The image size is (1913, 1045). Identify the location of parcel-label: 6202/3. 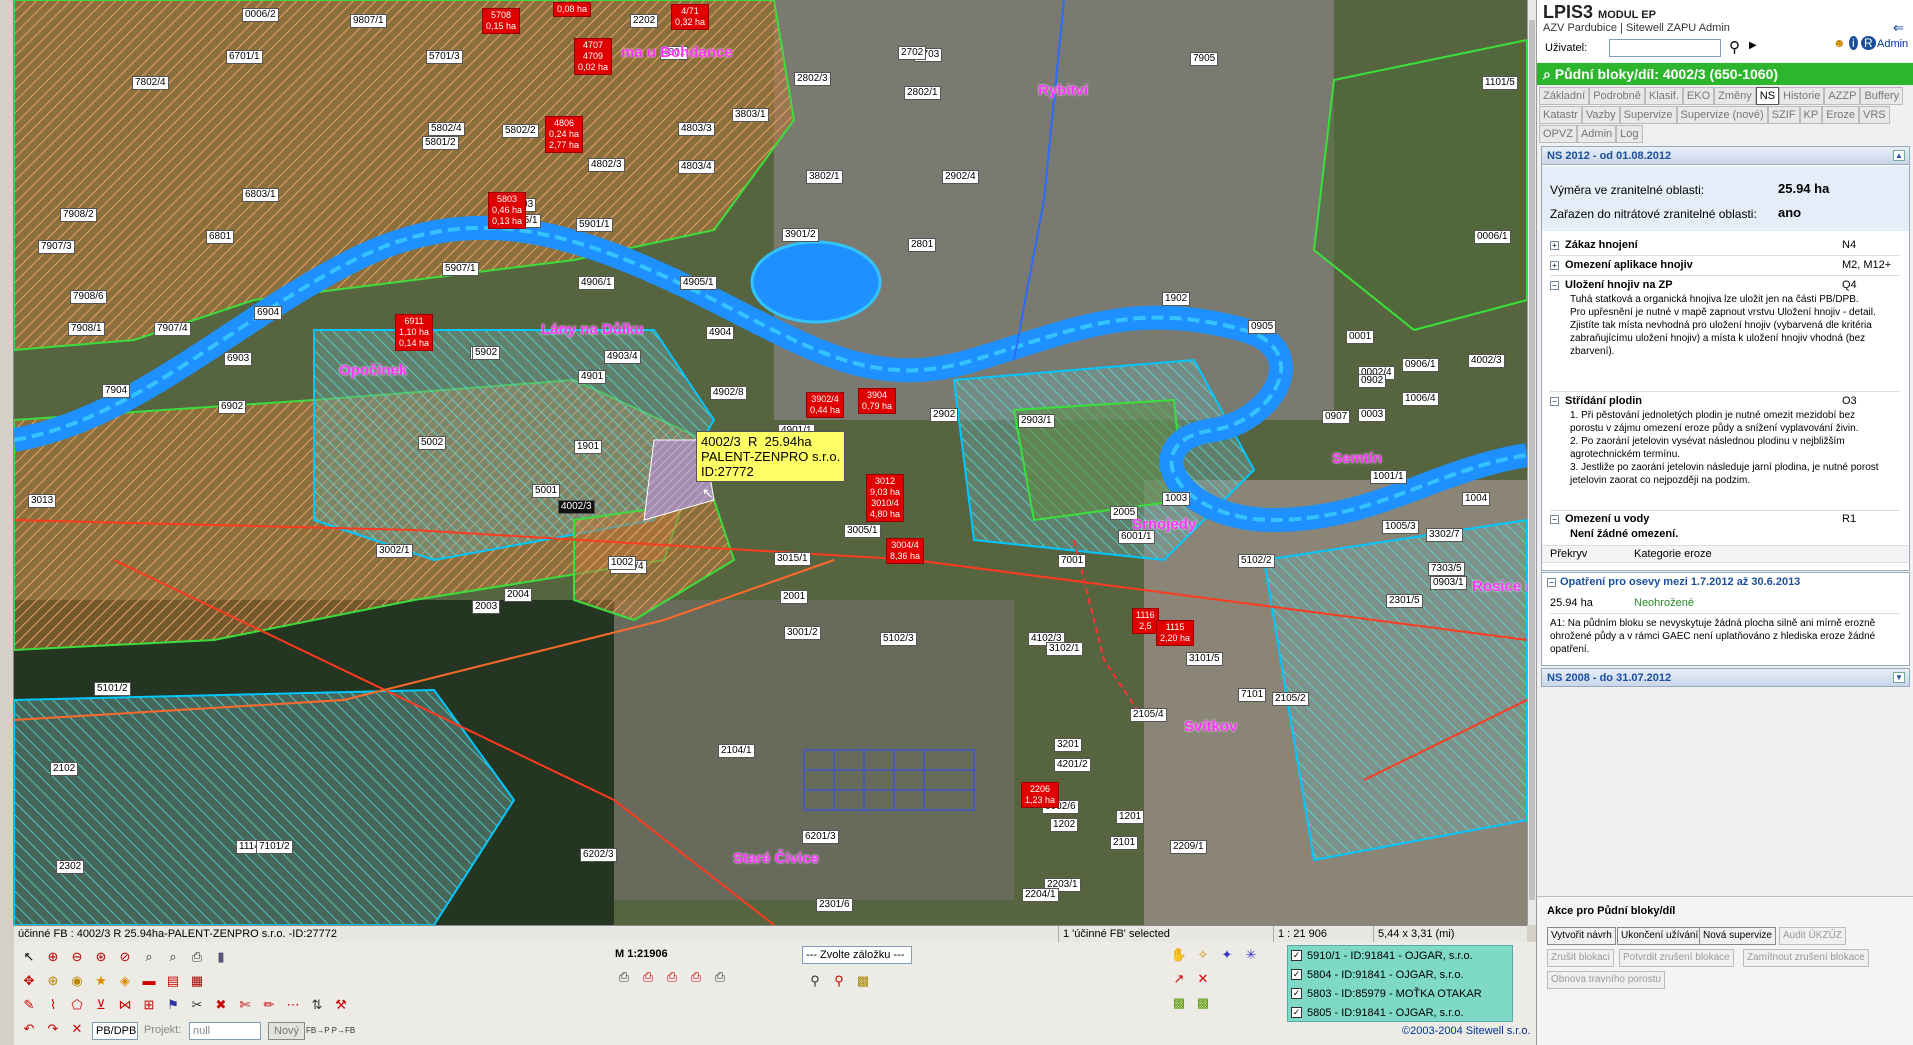
(598, 855).